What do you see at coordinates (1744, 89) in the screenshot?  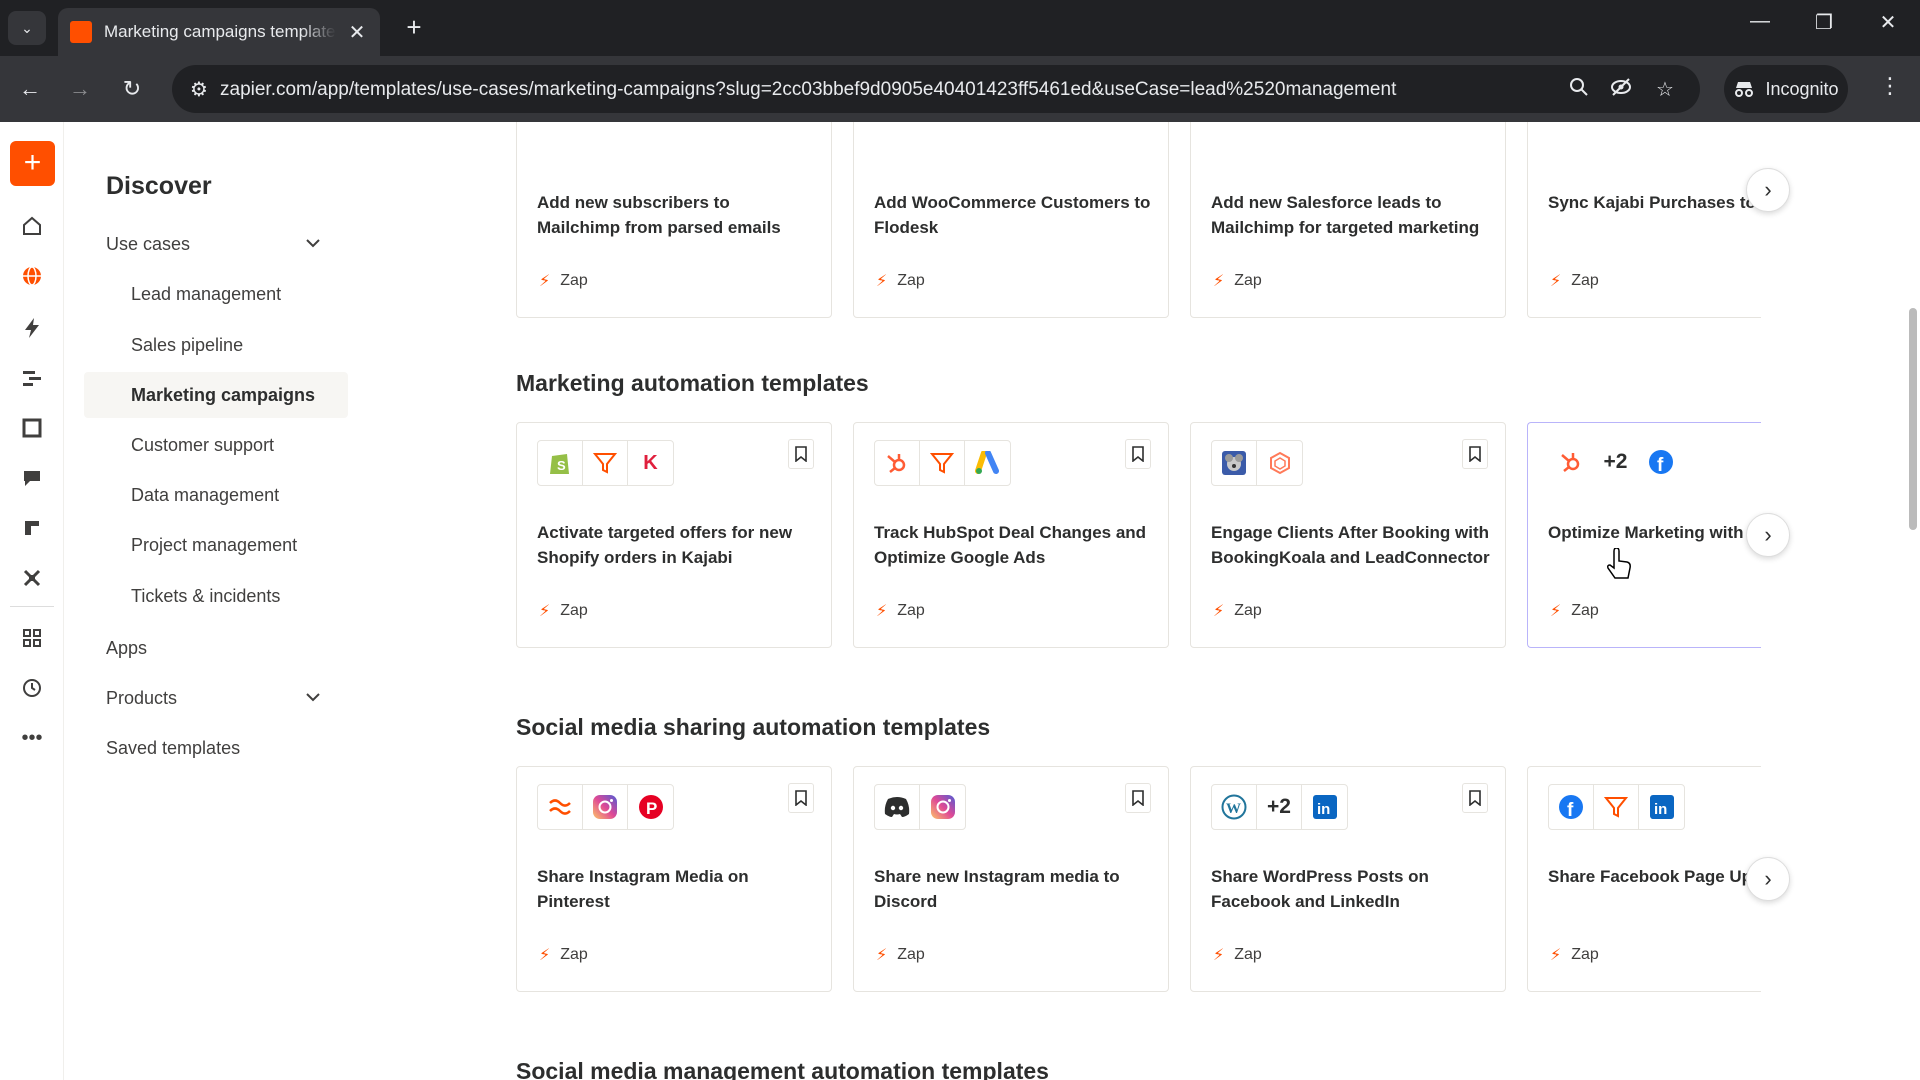 I see `incognito-icon` at bounding box center [1744, 89].